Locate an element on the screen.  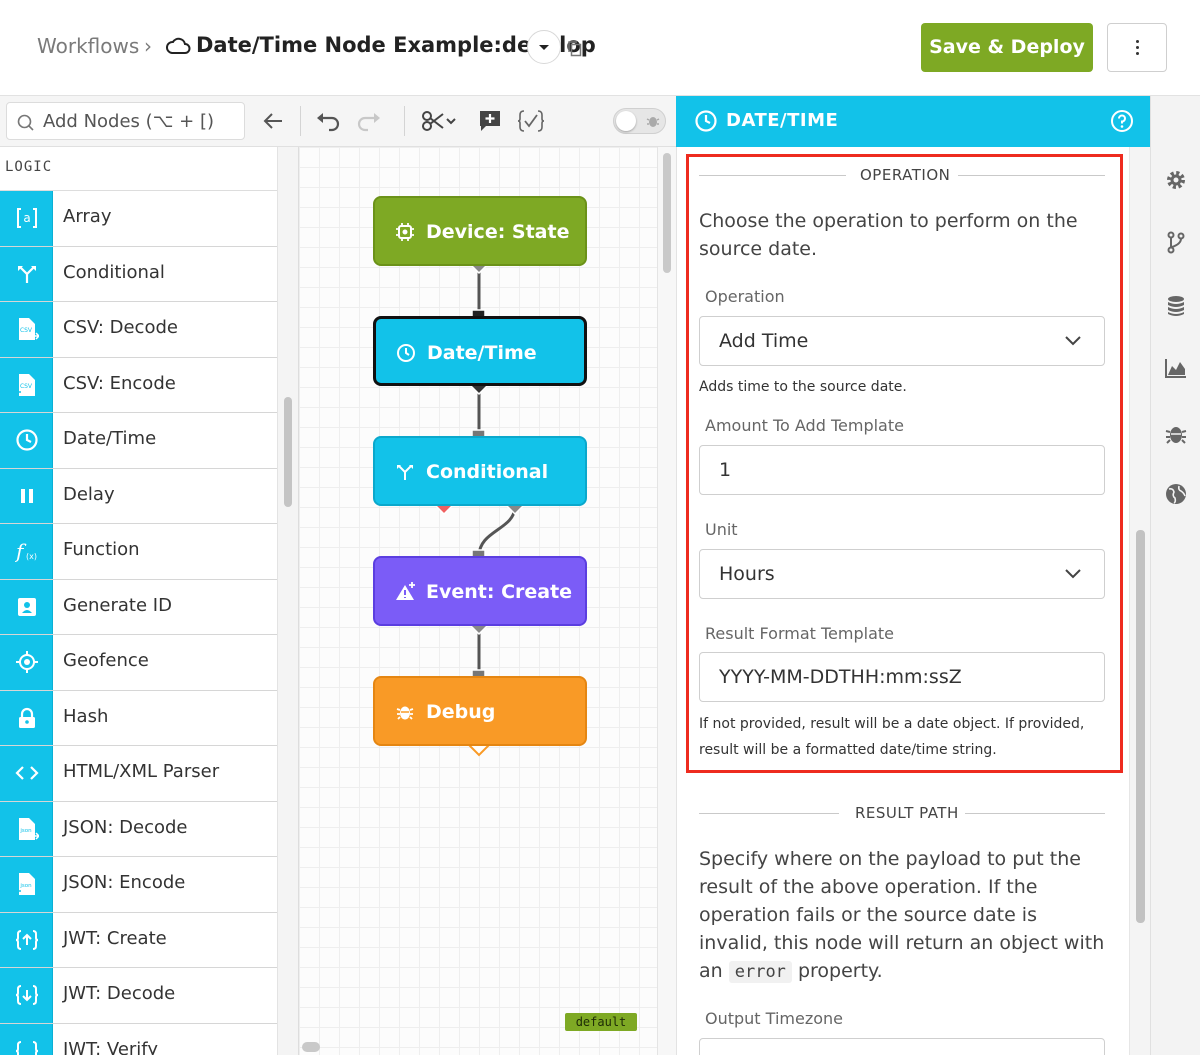
result-path-section-title: RESULT PATH is located at coordinates (907, 813).